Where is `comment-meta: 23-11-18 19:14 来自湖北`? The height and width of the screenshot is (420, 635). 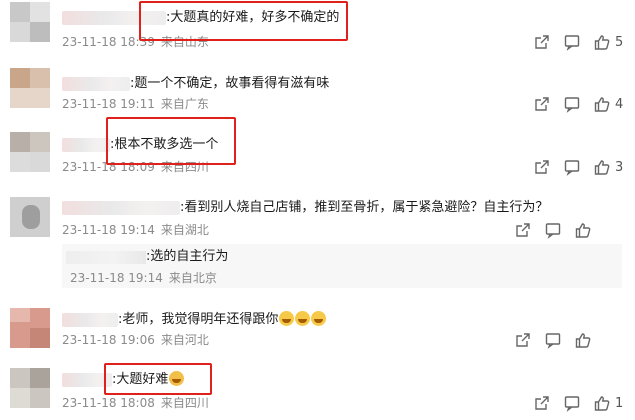
comment-meta: 23-11-18 19:14 来自湖北 is located at coordinates (135, 230).